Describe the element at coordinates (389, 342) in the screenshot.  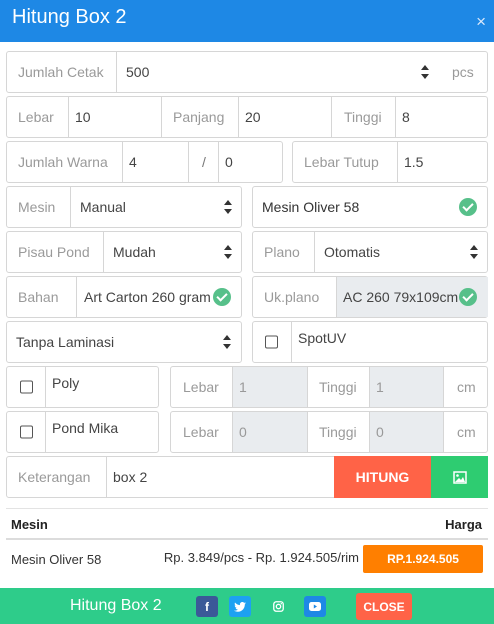
I see `spotuv-label-cell: SpotUV` at that location.